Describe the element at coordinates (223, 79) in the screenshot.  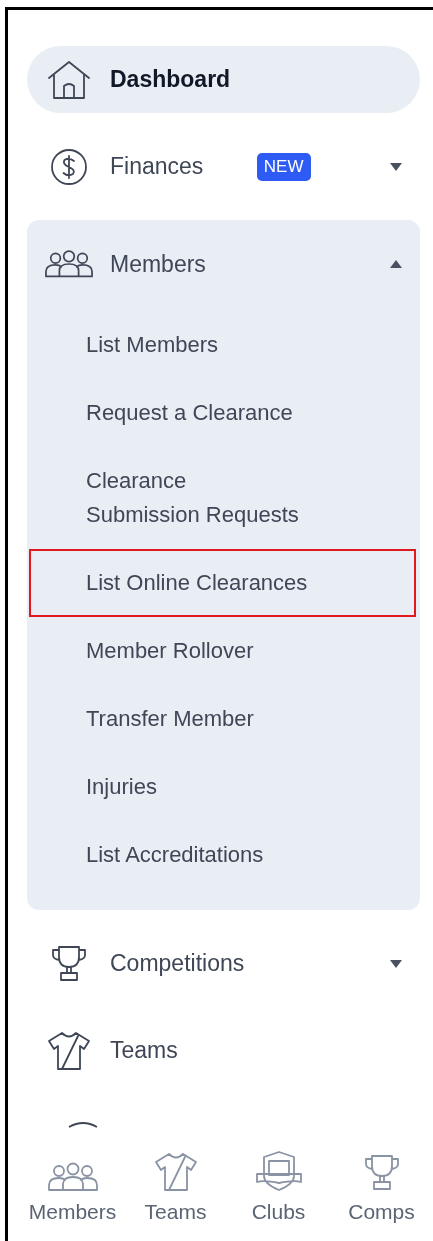
I see `nav-item: Dashboard` at that location.